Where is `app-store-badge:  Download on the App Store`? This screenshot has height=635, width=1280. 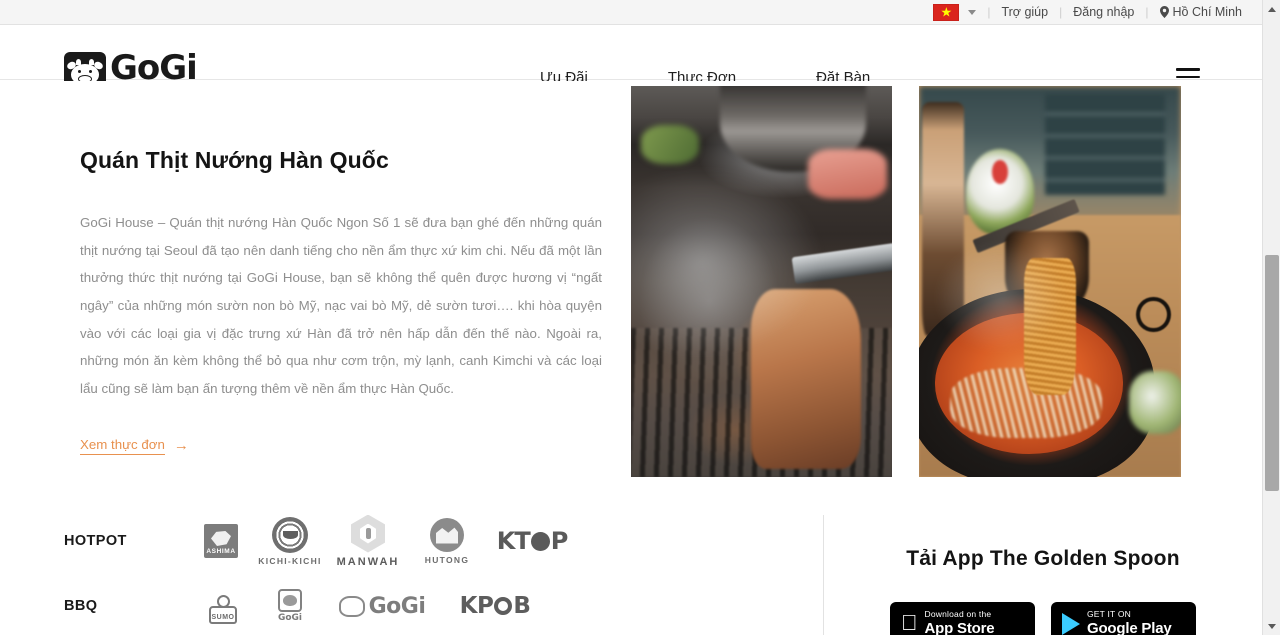 app-store-badge:  Download on the App Store is located at coordinates (962, 618).